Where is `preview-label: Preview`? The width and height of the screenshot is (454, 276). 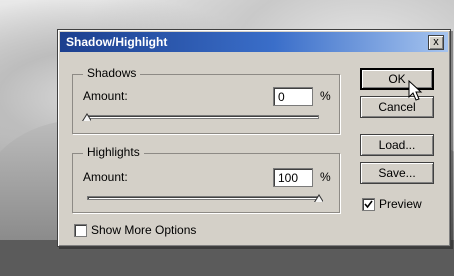
preview-label: Preview is located at coordinates (400, 204).